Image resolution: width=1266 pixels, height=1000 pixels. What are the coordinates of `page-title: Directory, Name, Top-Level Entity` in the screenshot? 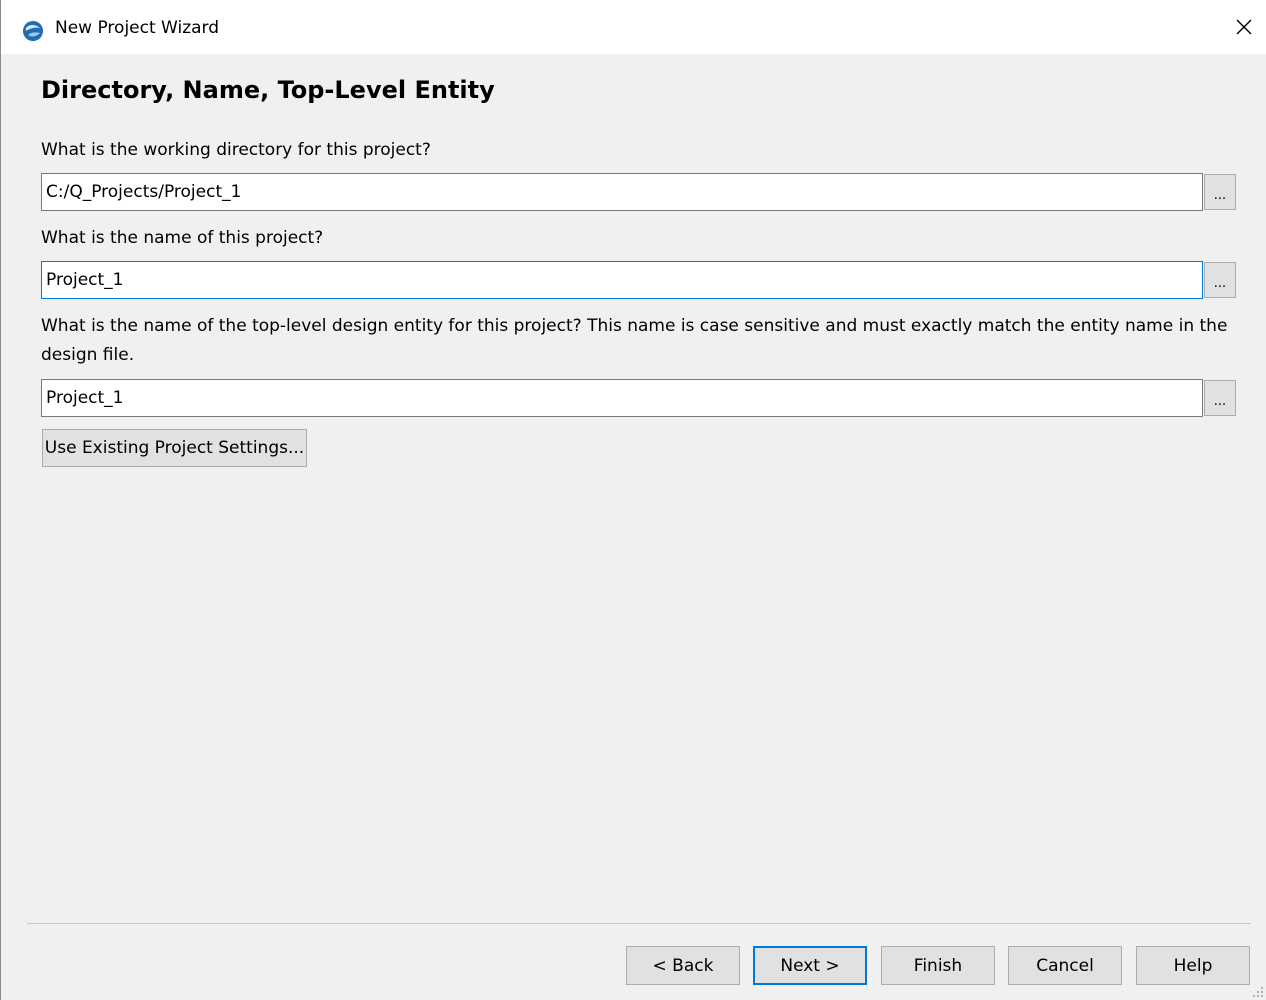 It's located at (268, 90).